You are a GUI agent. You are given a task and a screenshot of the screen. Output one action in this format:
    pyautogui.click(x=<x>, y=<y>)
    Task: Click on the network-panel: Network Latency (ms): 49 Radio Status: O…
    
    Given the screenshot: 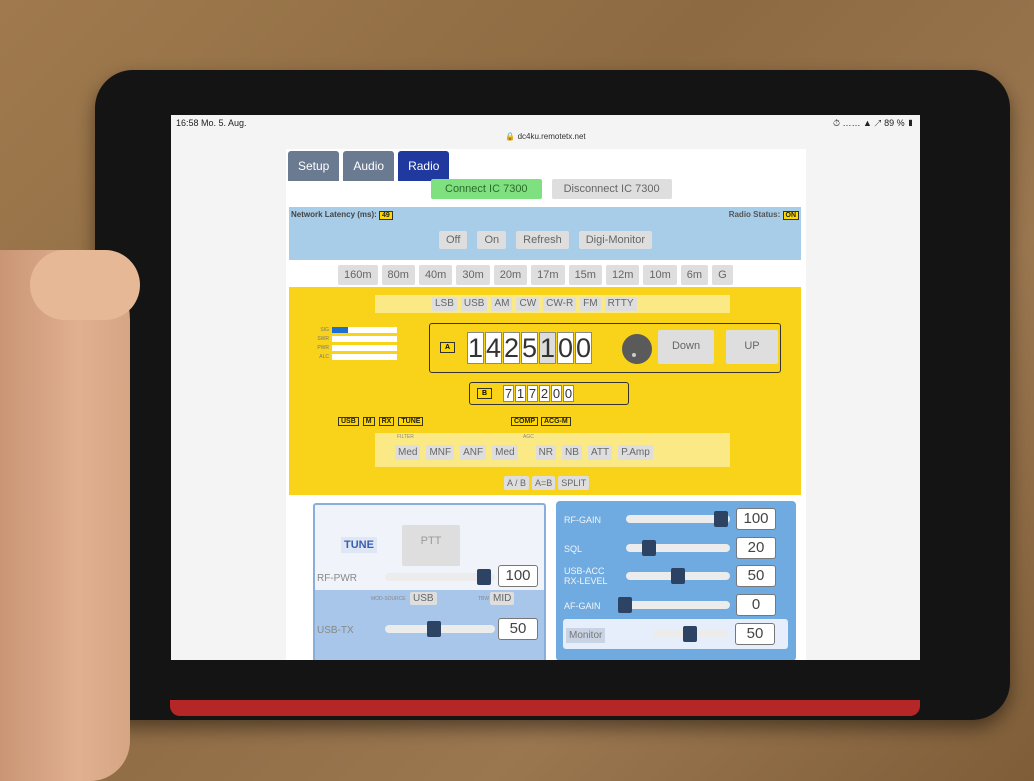 What is the action you would take?
    pyautogui.click(x=545, y=233)
    